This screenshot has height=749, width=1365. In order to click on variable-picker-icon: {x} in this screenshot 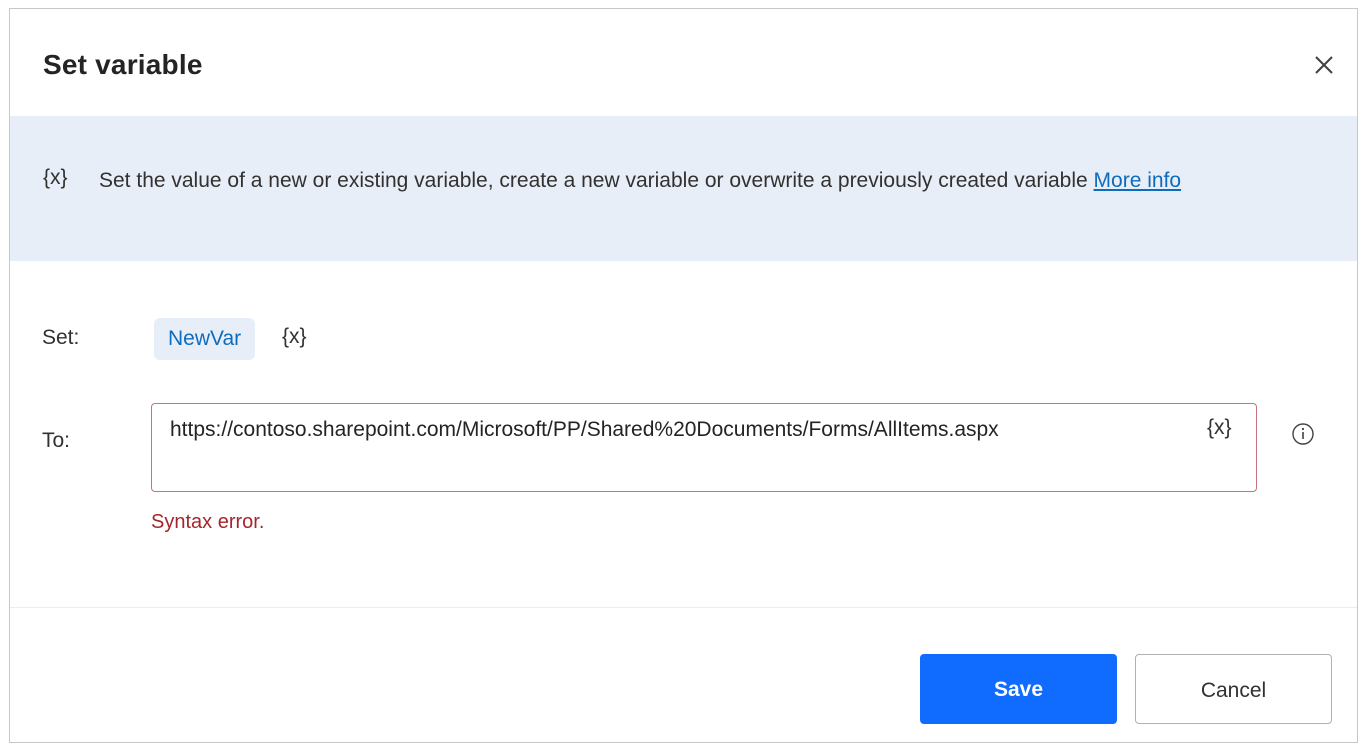, I will do `click(294, 337)`.